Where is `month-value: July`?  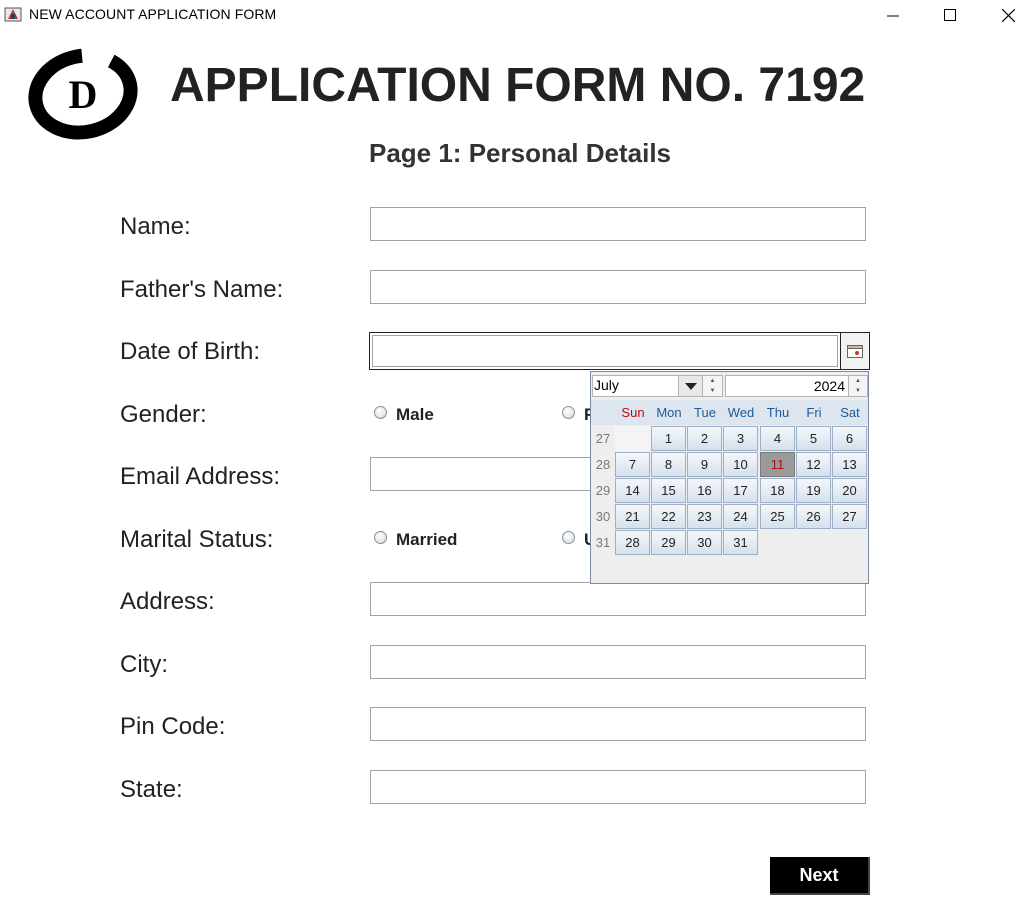 month-value: July is located at coordinates (606, 385).